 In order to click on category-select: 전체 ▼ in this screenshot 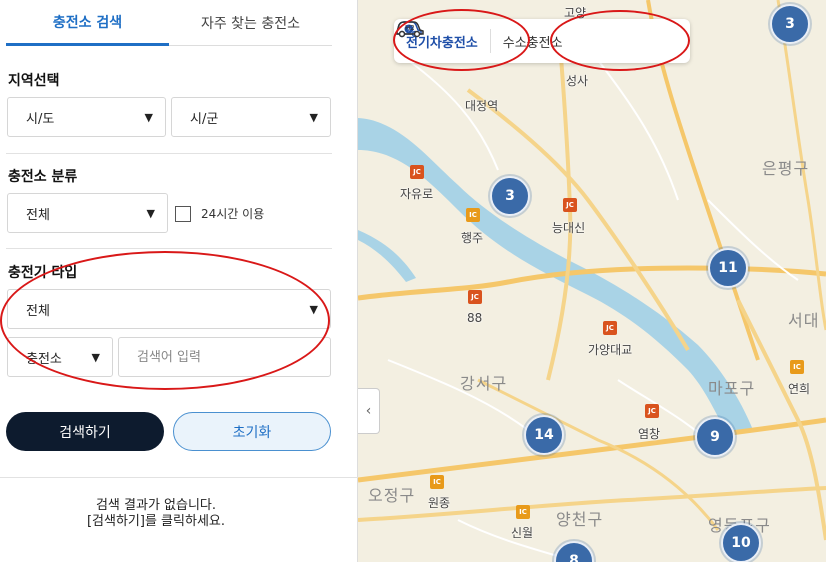, I will do `click(87, 213)`.